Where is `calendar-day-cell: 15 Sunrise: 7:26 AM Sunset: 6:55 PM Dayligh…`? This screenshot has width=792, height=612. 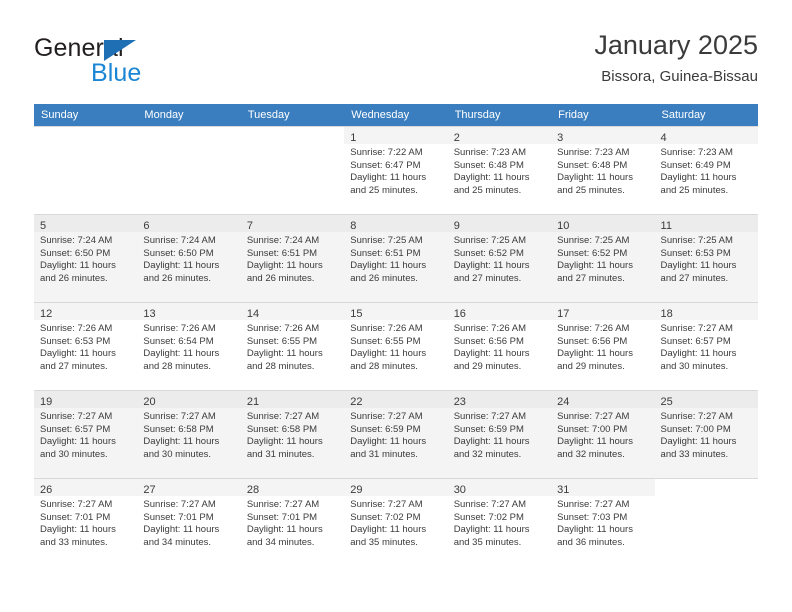
calendar-day-cell: 15 Sunrise: 7:26 AM Sunset: 6:55 PM Dayligh… is located at coordinates (396, 346).